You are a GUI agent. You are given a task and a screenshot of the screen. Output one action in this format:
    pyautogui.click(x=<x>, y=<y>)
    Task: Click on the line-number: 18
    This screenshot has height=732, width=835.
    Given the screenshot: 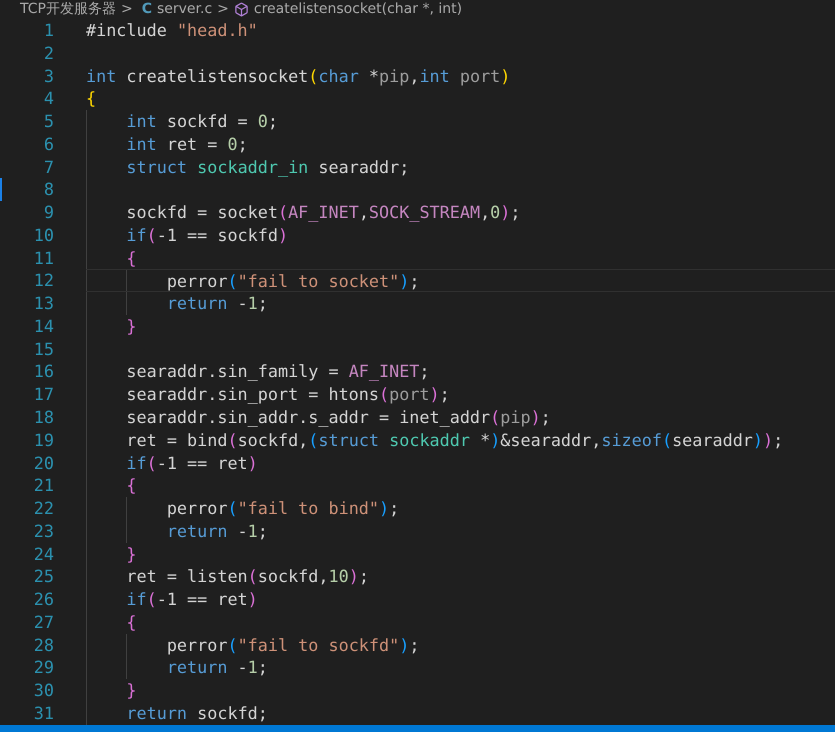 What is the action you would take?
    pyautogui.click(x=43, y=417)
    